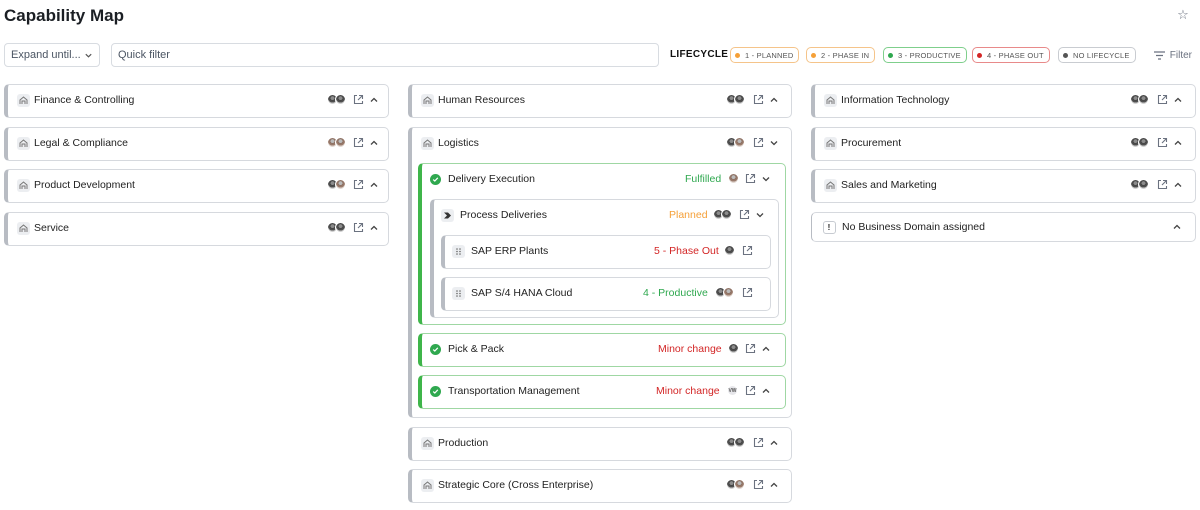 The height and width of the screenshot is (510, 1200). Describe the element at coordinates (1183, 15) in the screenshot. I see `favorite-star-icon: ☆` at that location.